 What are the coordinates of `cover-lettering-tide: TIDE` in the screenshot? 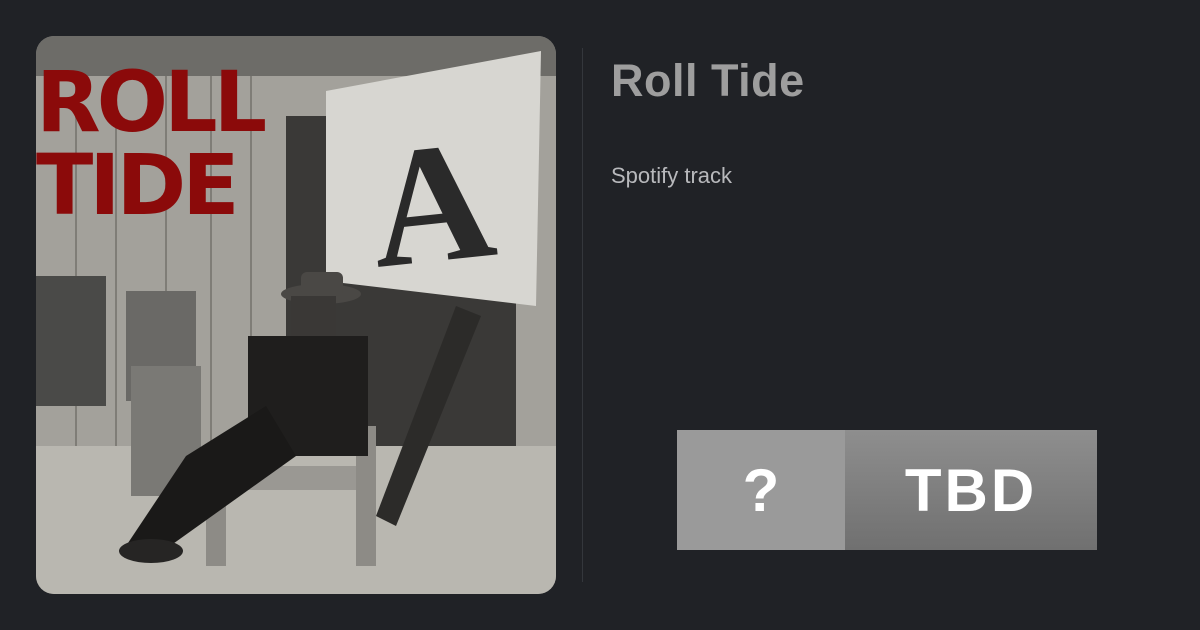 It's located at (136, 185).